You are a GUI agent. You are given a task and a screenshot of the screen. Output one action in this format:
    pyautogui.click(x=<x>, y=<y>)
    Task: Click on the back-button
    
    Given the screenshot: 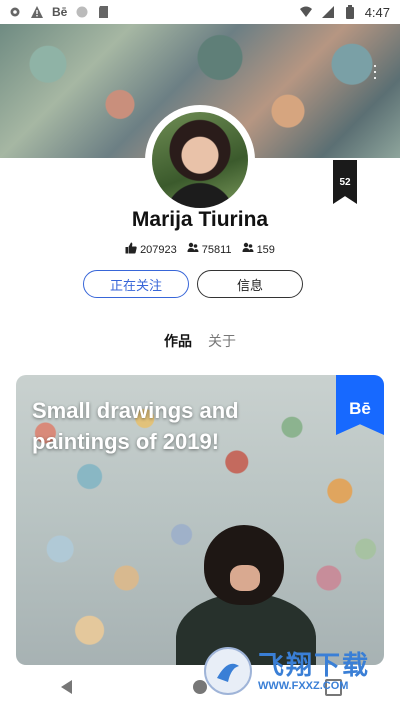 What is the action you would take?
    pyautogui.click(x=67, y=687)
    